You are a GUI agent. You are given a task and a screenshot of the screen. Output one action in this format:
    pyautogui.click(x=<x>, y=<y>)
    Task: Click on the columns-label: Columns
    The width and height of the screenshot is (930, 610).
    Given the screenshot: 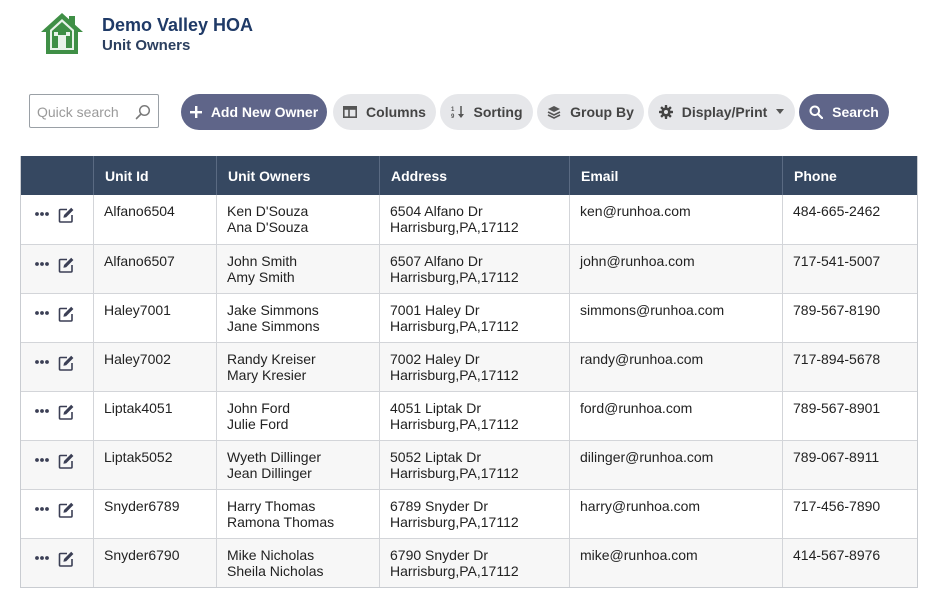 What is the action you would take?
    pyautogui.click(x=396, y=112)
    